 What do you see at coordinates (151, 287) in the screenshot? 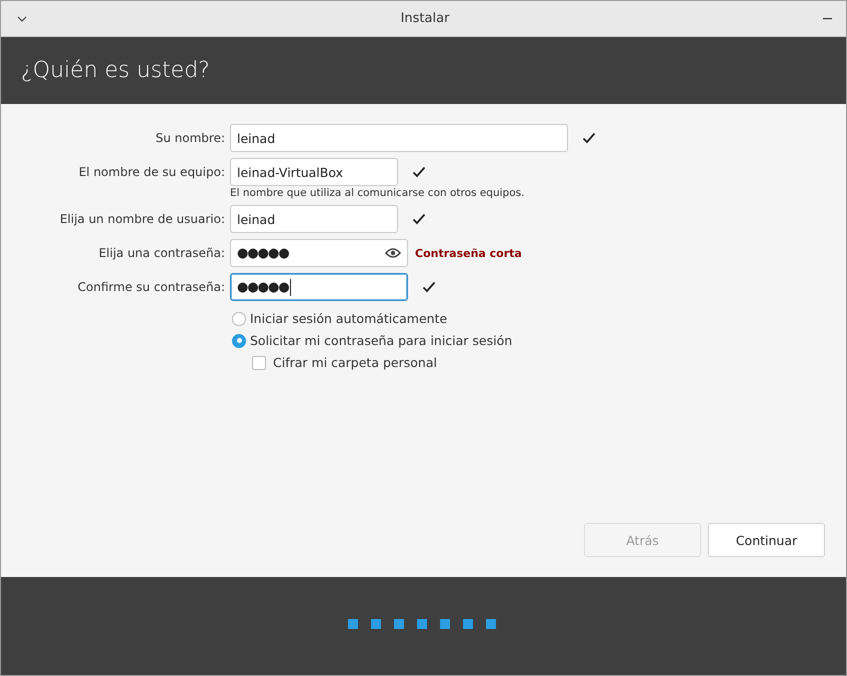
I see `field-label: Confirme su contraseña:` at bounding box center [151, 287].